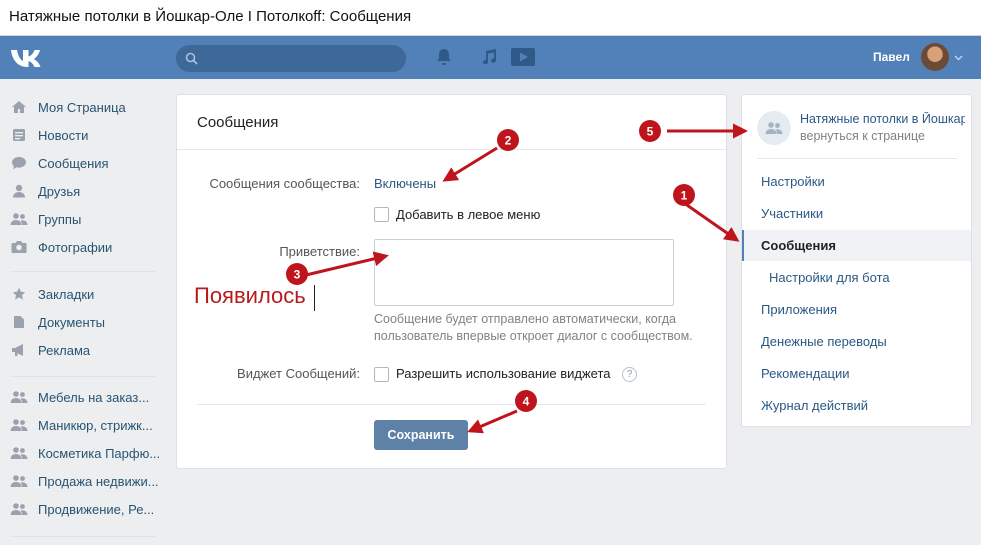 Image resolution: width=981 pixels, height=545 pixels. Describe the element at coordinates (19, 135) in the screenshot. I see `news-icon` at that location.